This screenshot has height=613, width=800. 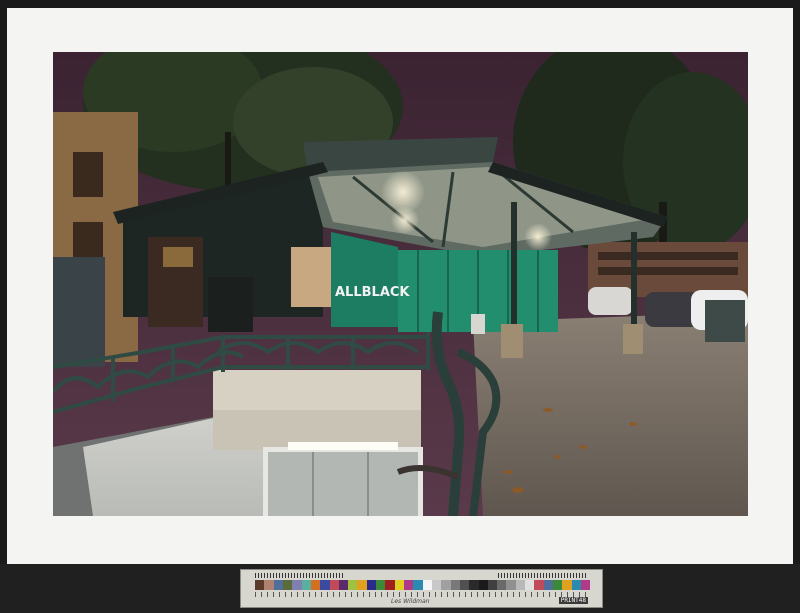 I want to click on scale-ruler, so click(x=422, y=594).